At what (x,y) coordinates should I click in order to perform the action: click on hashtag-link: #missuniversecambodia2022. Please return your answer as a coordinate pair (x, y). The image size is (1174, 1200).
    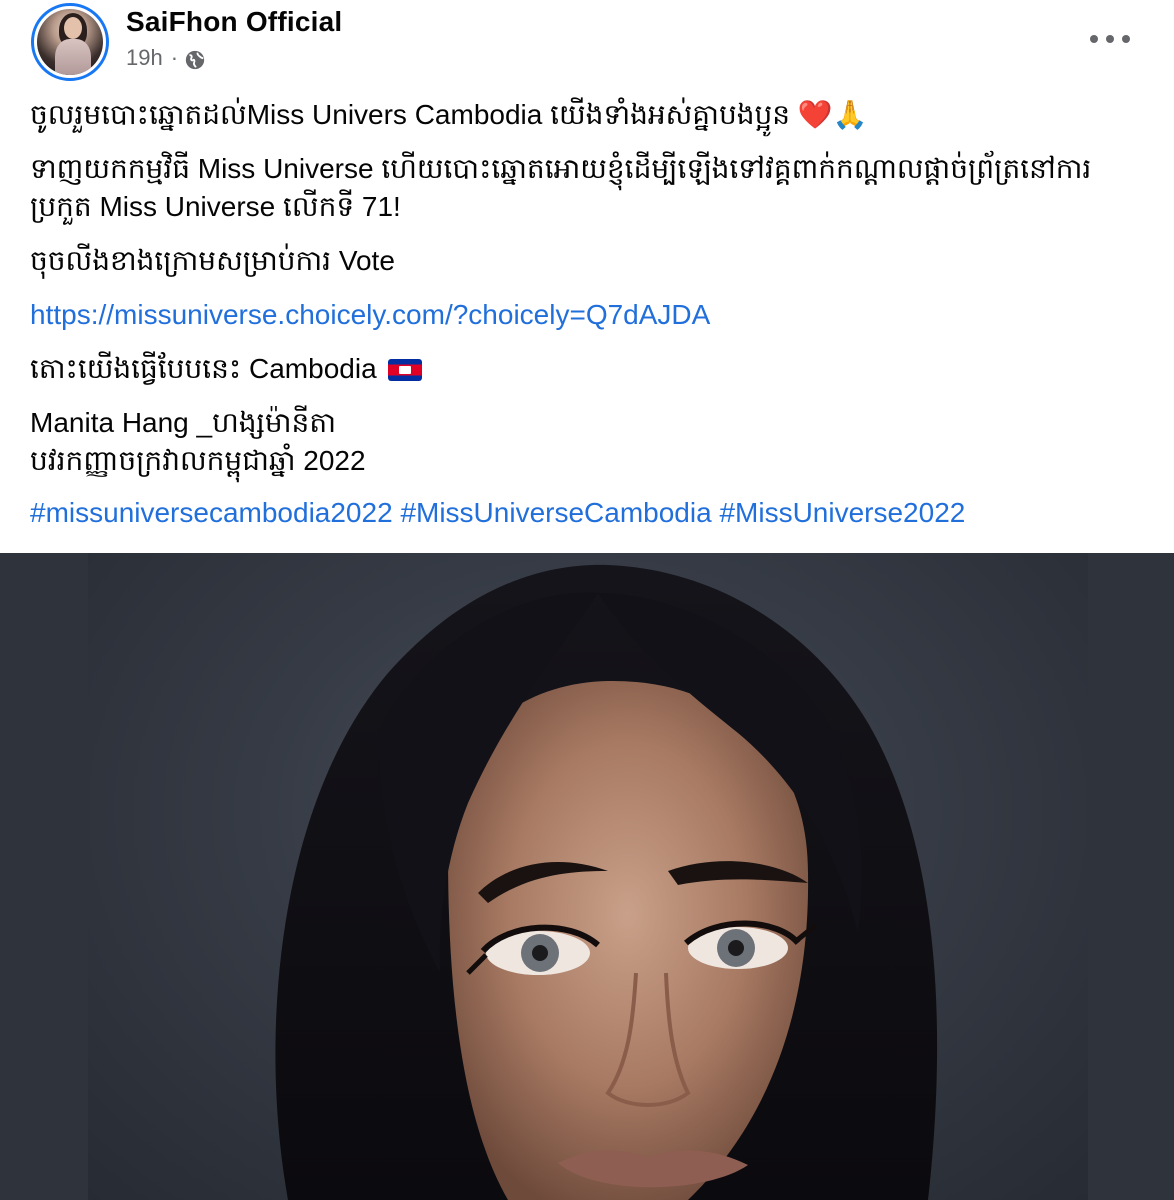
    Looking at the image, I should click on (211, 512).